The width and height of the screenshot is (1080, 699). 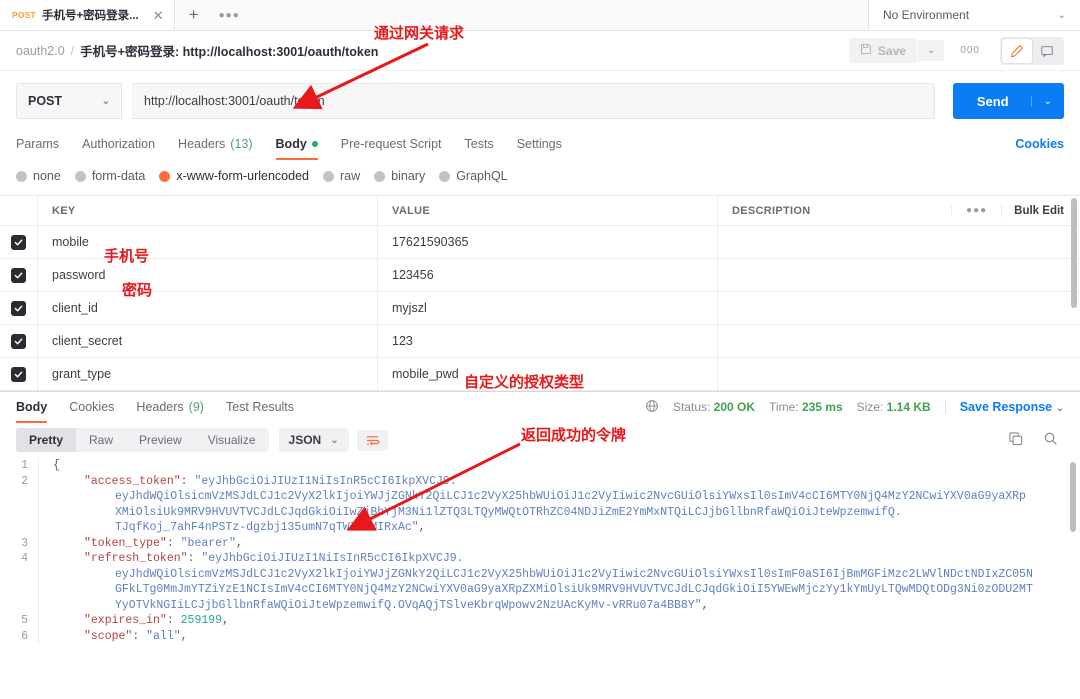 I want to click on more-actions-button: 000, so click(x=970, y=50).